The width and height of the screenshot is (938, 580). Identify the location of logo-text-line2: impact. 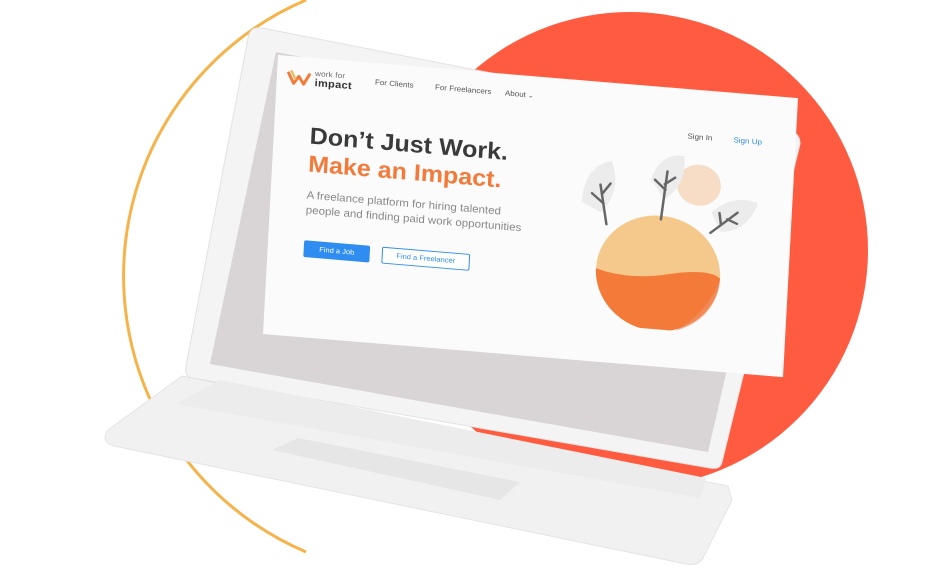
(333, 84).